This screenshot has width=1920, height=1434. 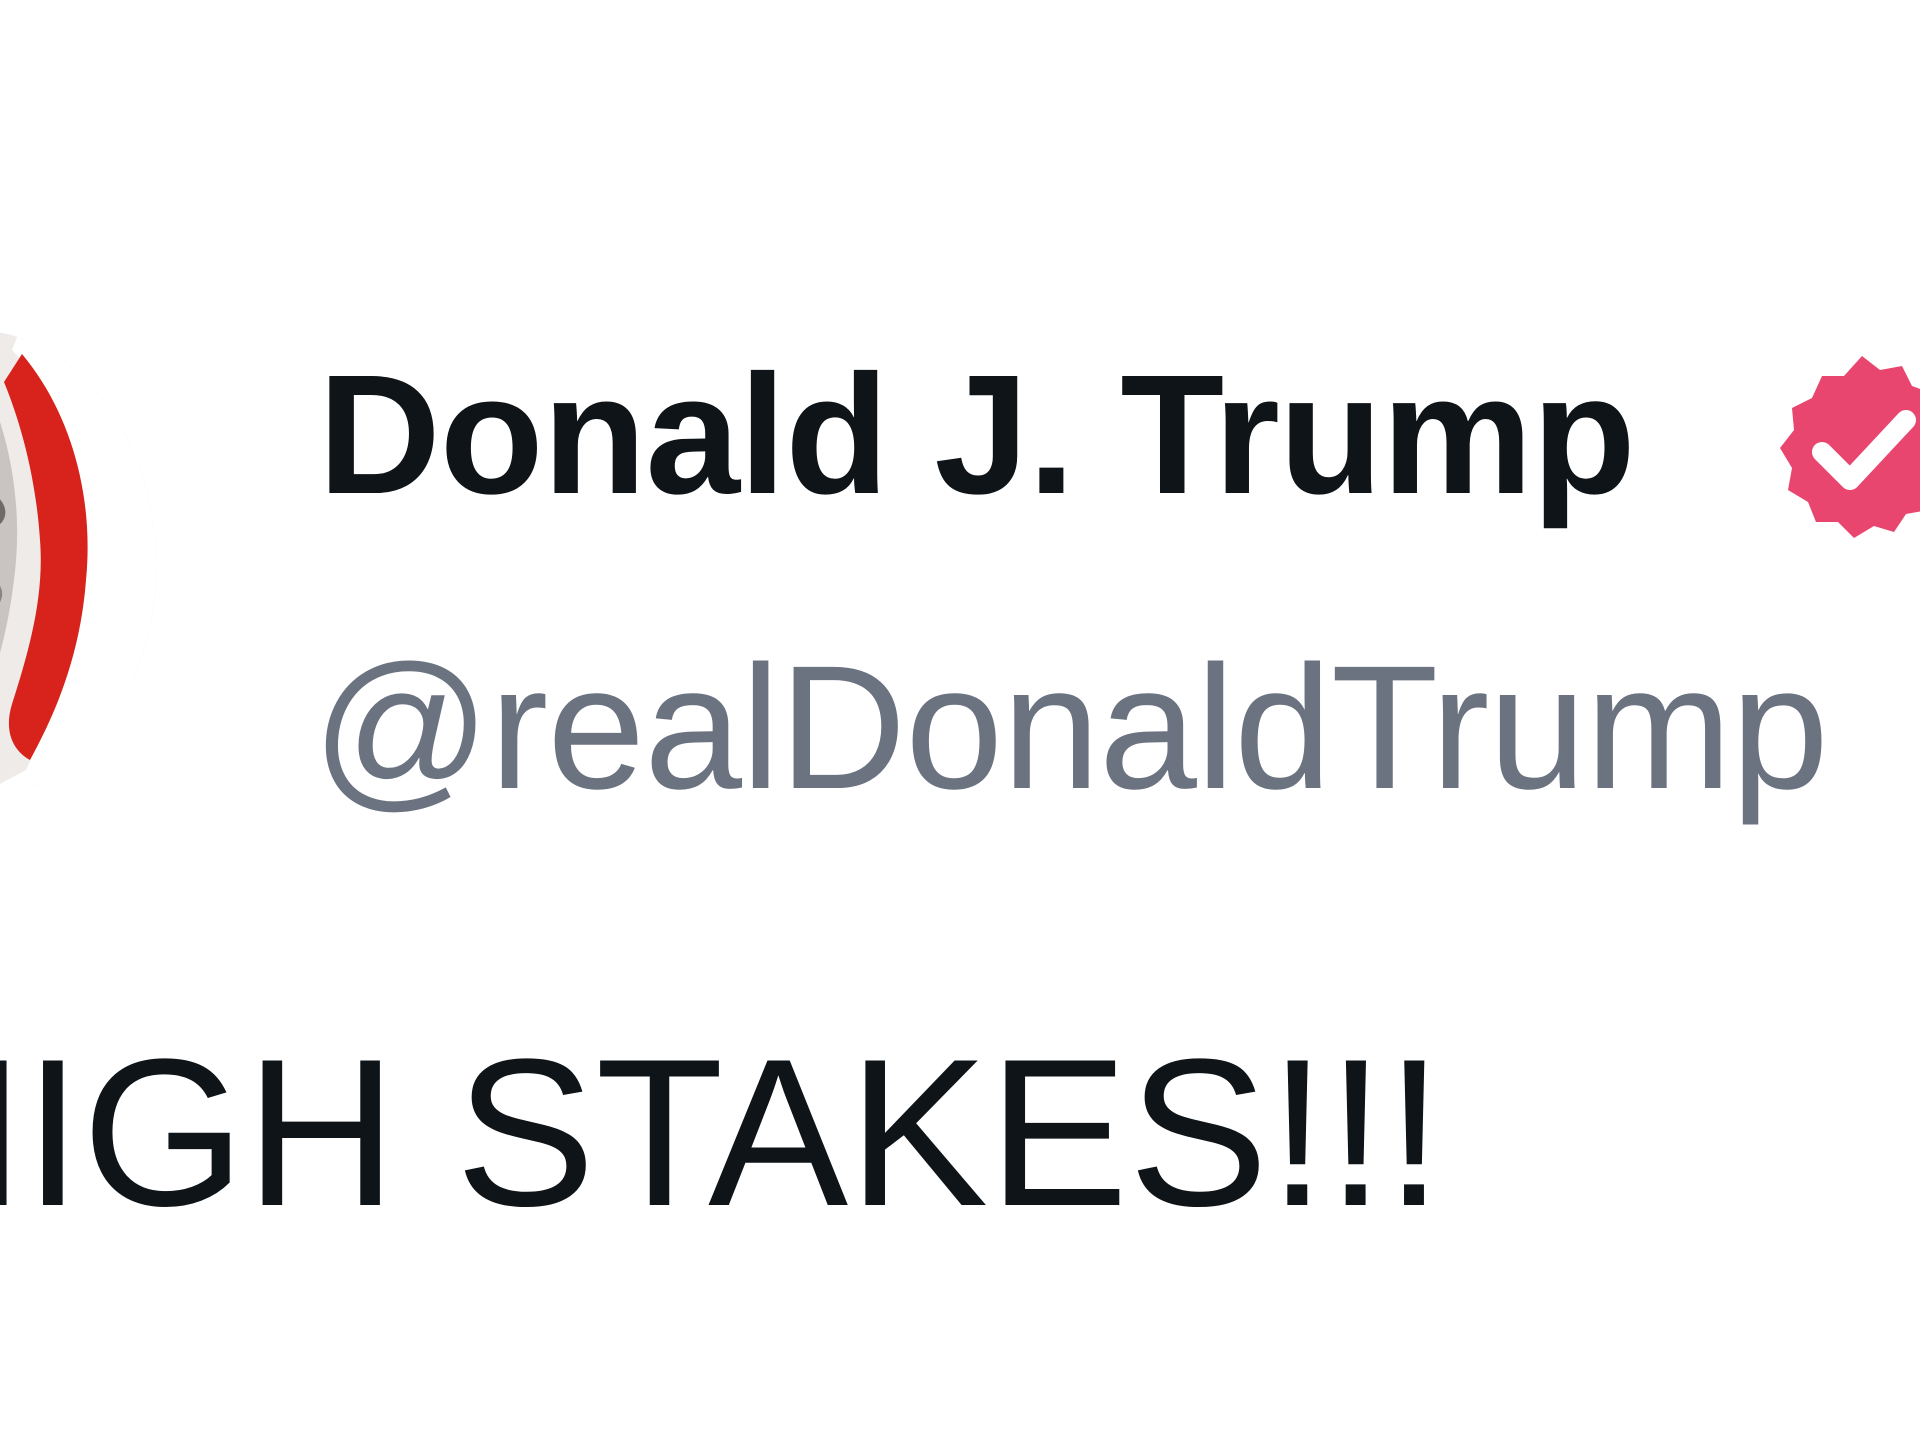 I want to click on author-name: Donald J. Trump, so click(x=977, y=435).